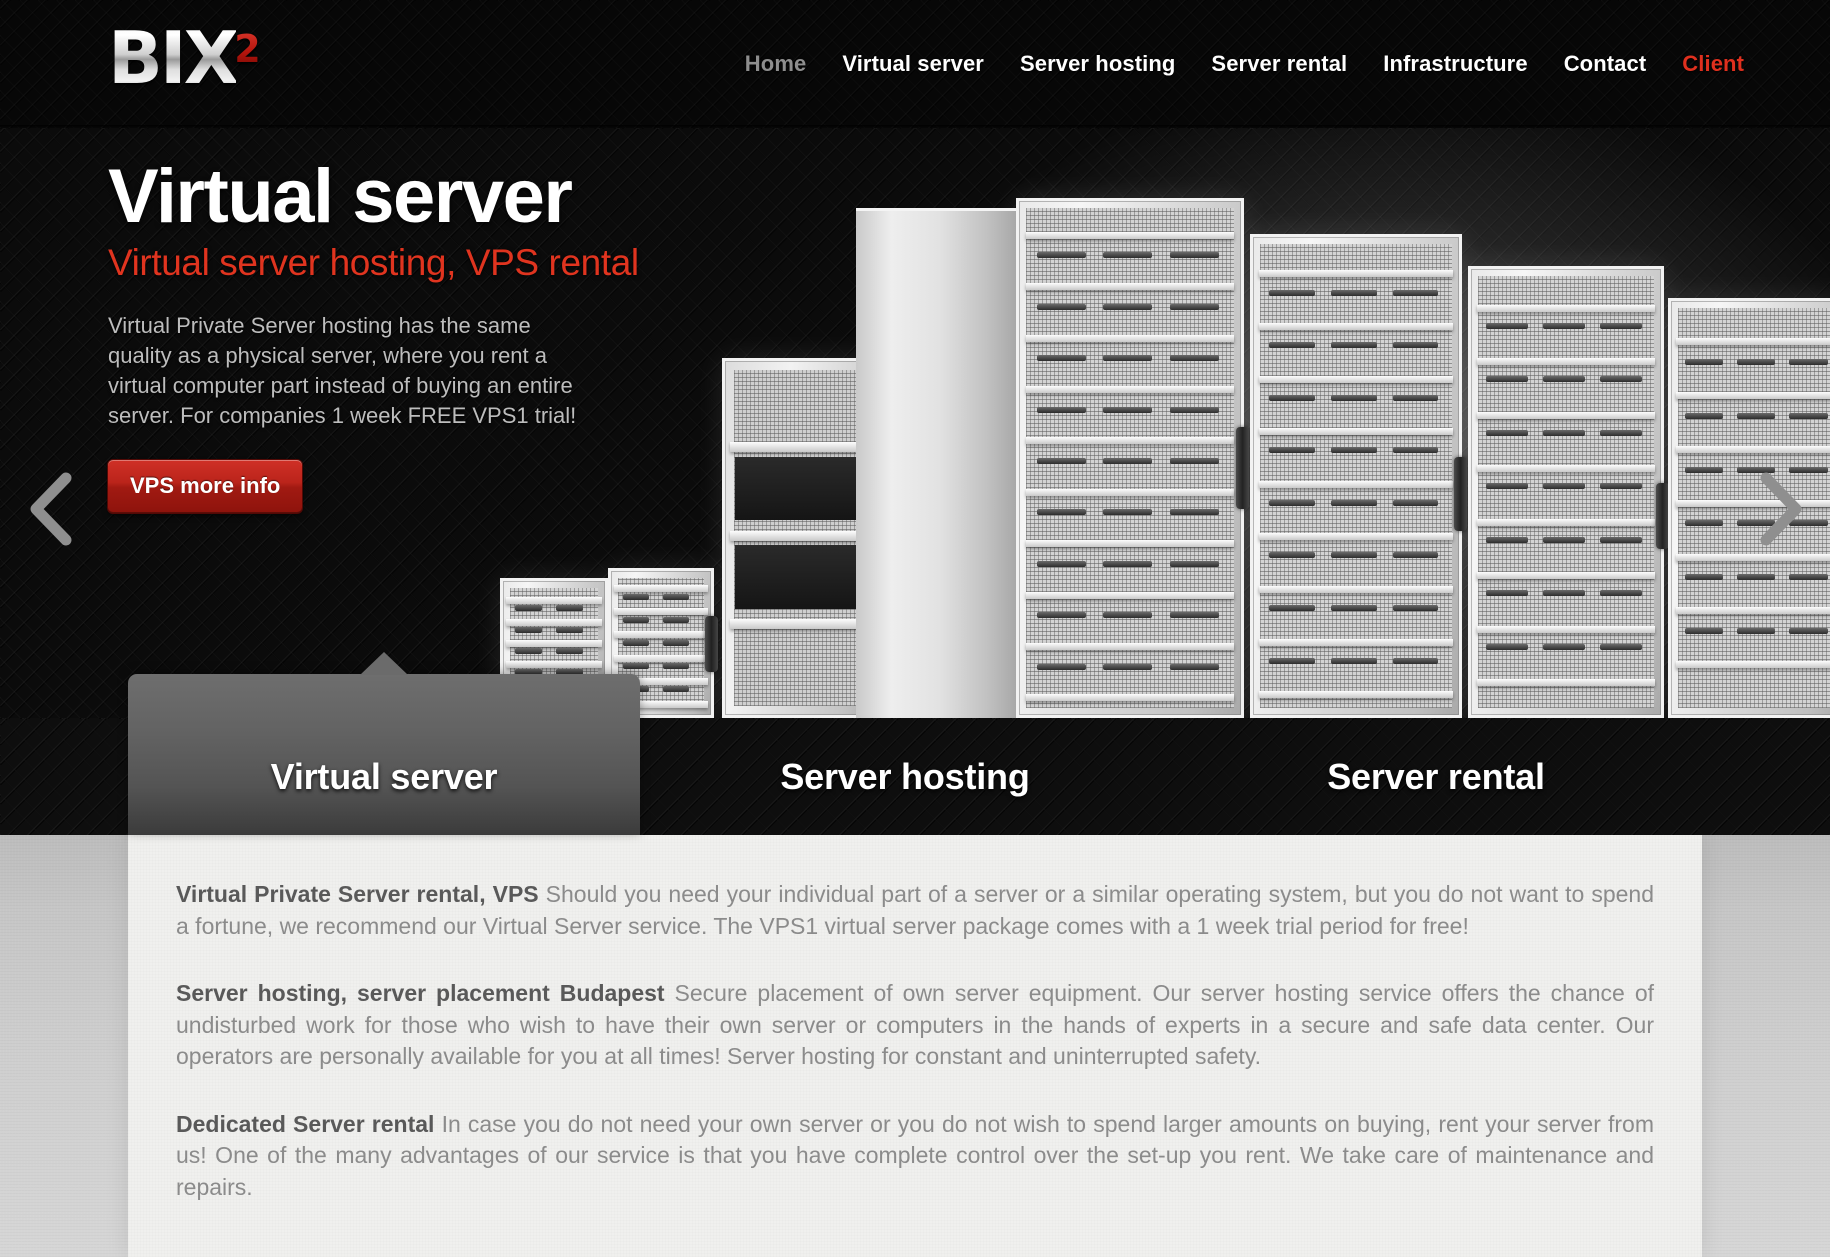 This screenshot has height=1257, width=1830. I want to click on nav-item-virtual-server: Virtual server, so click(913, 64).